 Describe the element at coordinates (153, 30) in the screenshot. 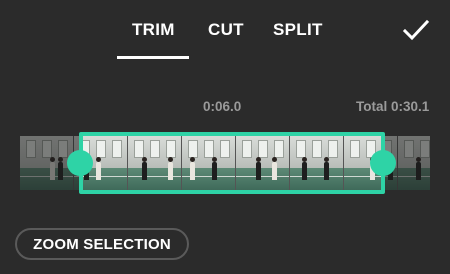

I see `tab-trim: TRIM` at that location.